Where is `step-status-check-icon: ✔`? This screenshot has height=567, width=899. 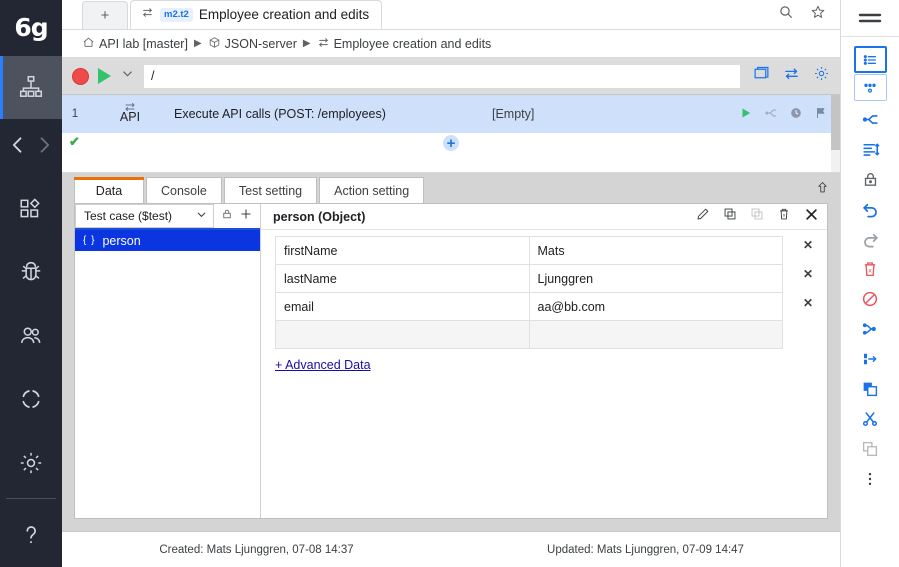 step-status-check-icon: ✔ is located at coordinates (74, 141).